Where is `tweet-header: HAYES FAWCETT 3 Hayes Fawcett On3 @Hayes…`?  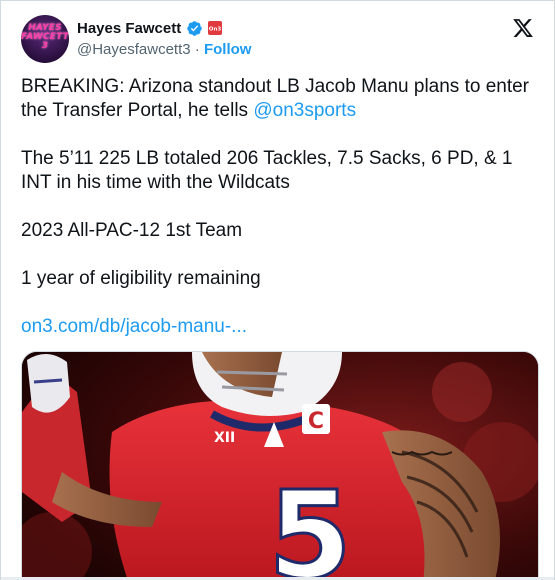
tweet-header: HAYES FAWCETT 3 Hayes Fawcett On3 @Hayes… is located at coordinates (279, 39).